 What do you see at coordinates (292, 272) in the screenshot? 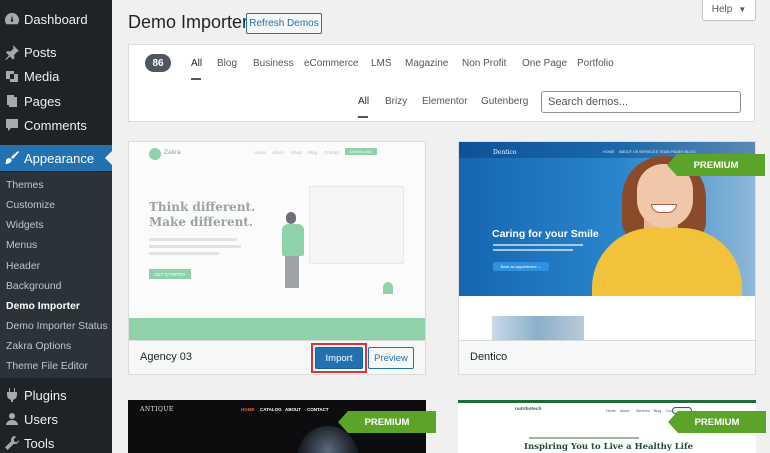
I see `thumb-person-legs` at bounding box center [292, 272].